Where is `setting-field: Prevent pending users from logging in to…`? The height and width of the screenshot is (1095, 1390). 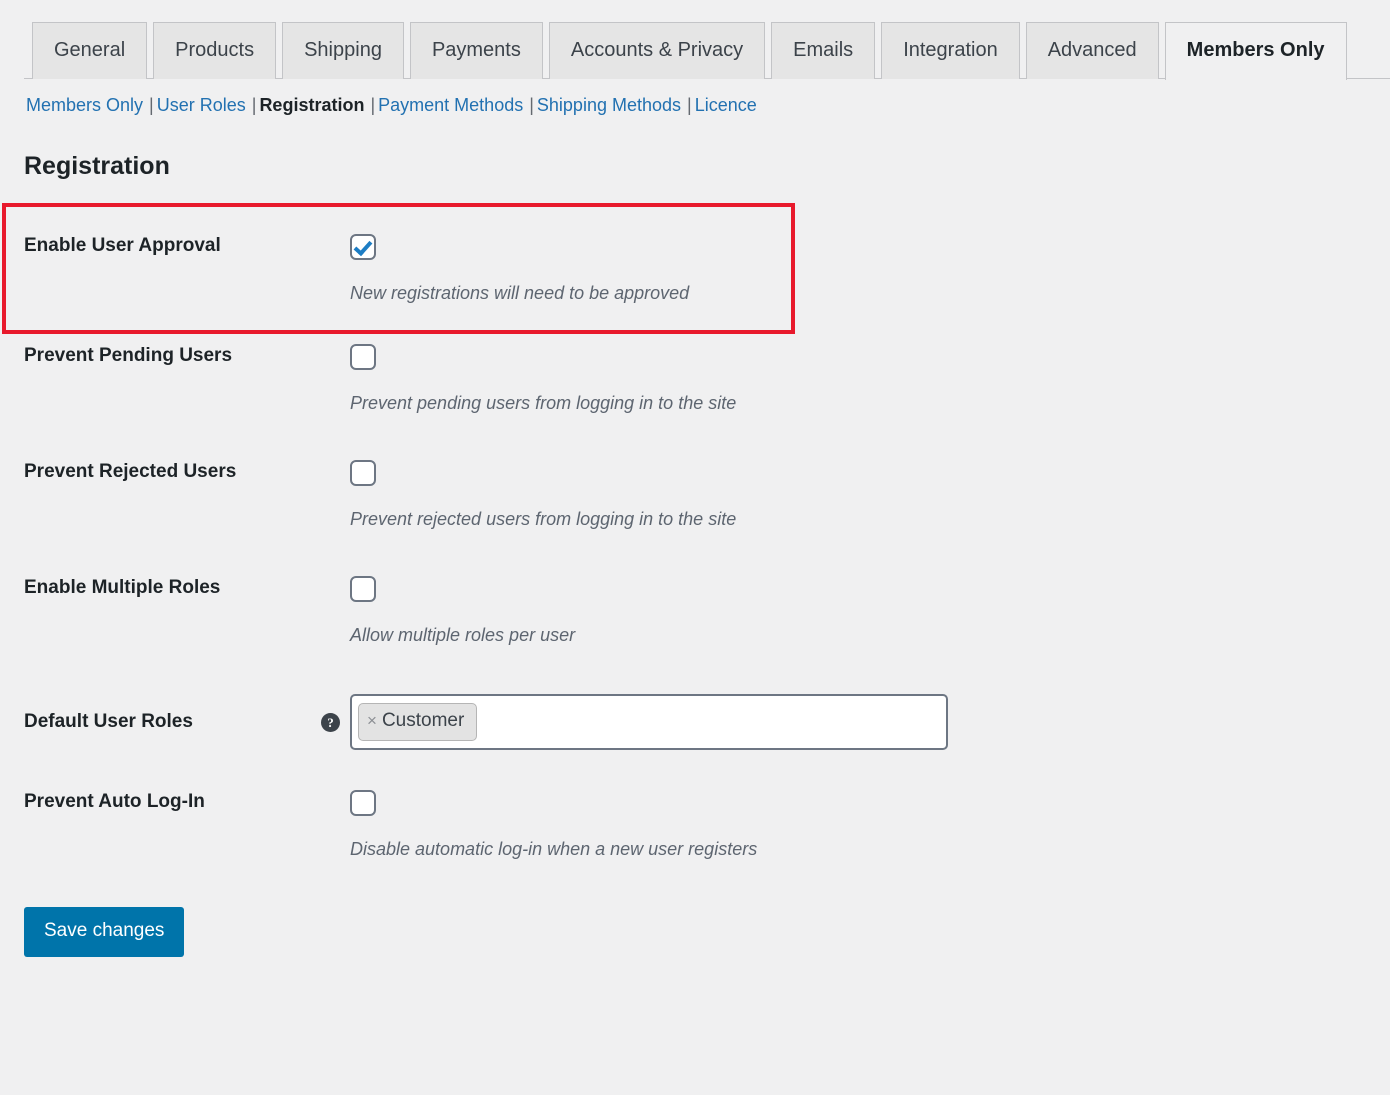
setting-field: Prevent pending users from logging in to… is located at coordinates (870, 379).